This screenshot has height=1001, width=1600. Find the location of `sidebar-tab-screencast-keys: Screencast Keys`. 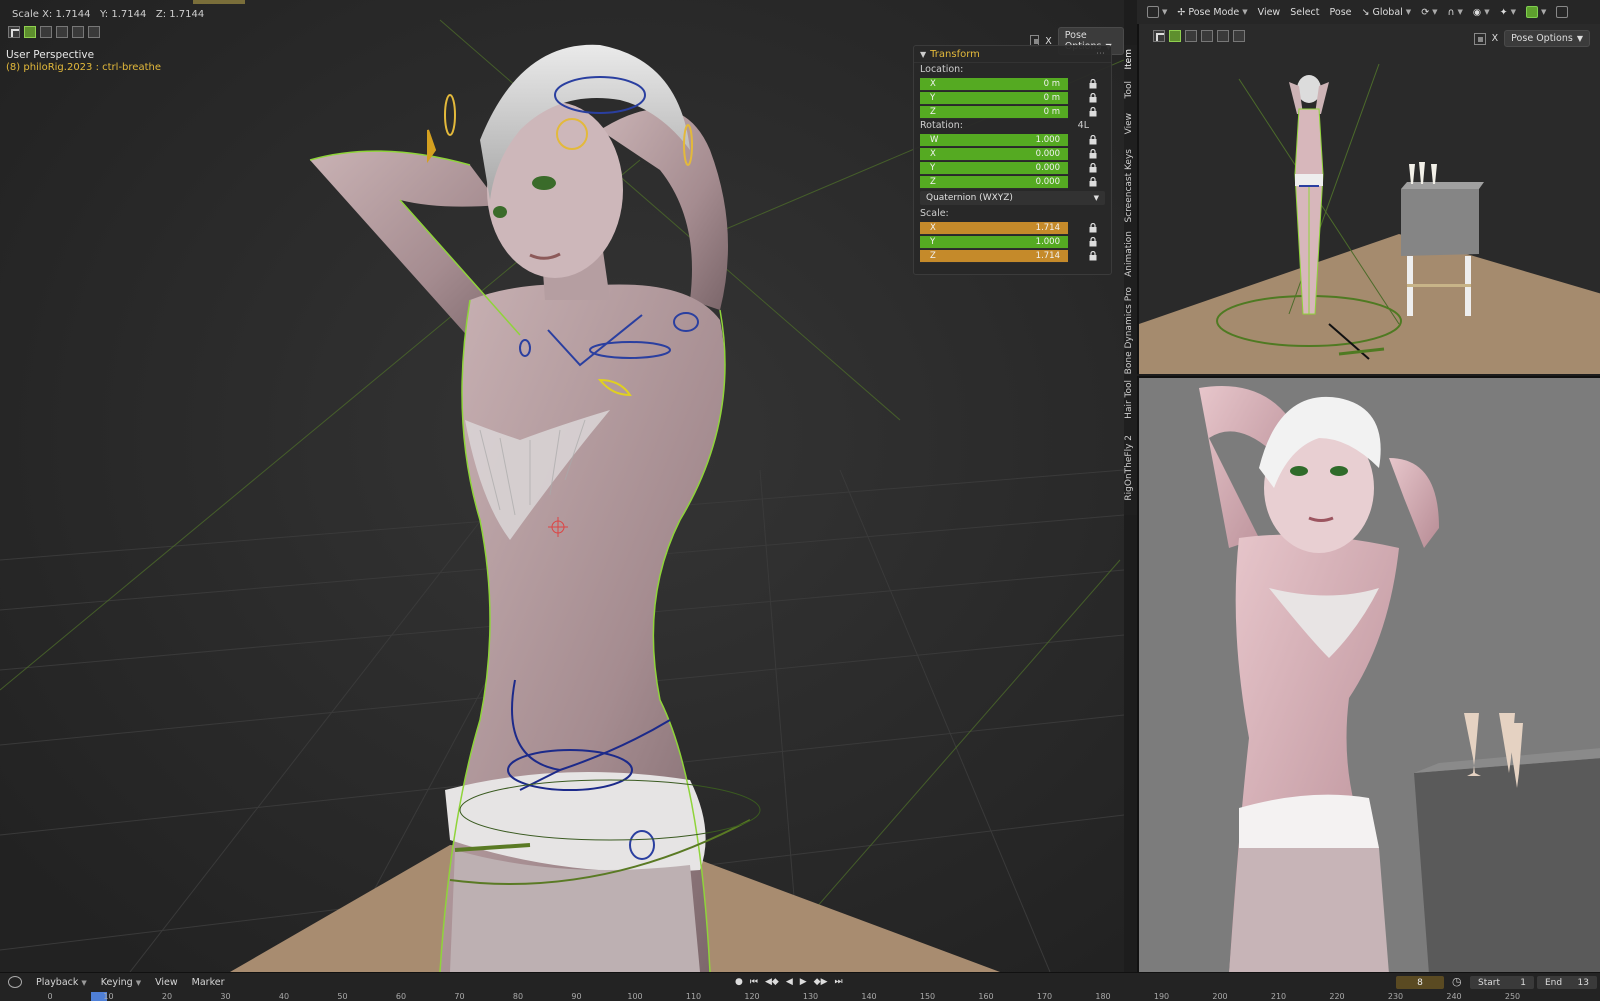

sidebar-tab-screencast-keys: Screencast Keys is located at coordinates (1130, 186).